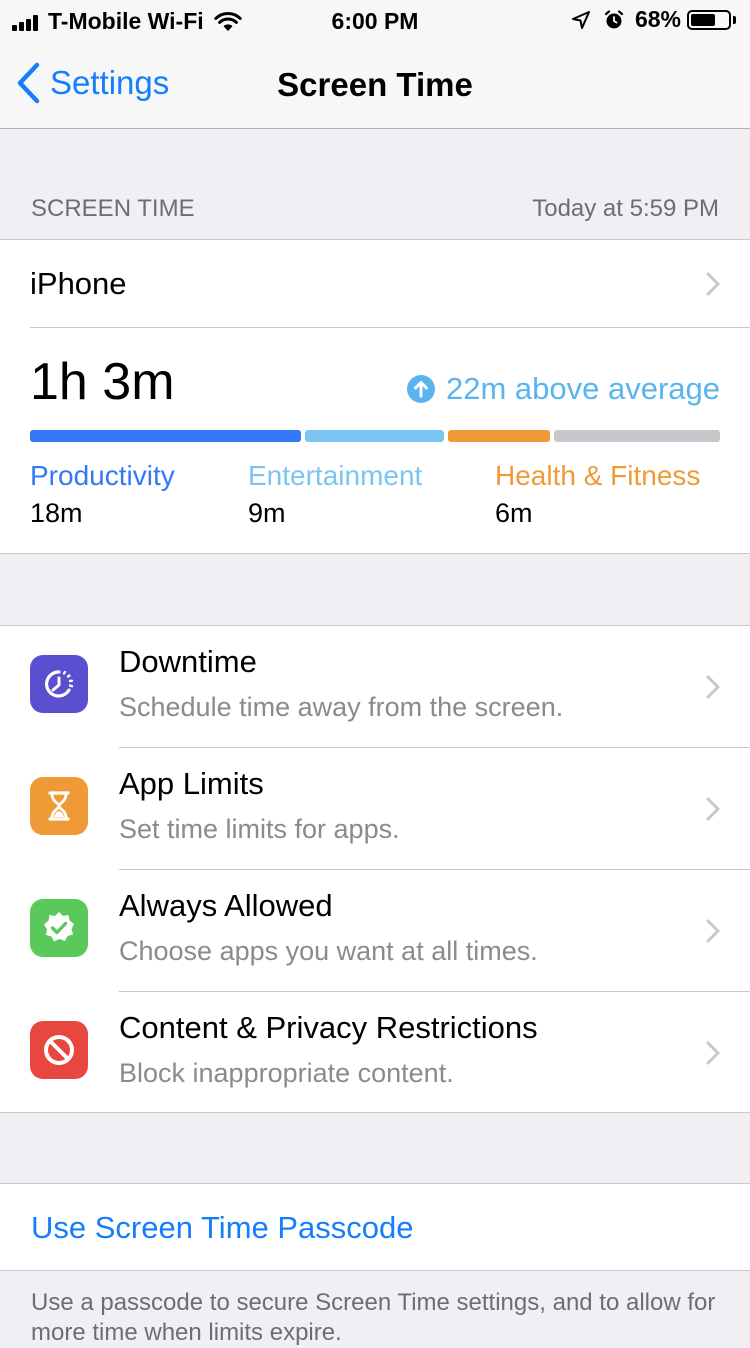  What do you see at coordinates (420, 389) in the screenshot?
I see `arrow-up-circle-icon` at bounding box center [420, 389].